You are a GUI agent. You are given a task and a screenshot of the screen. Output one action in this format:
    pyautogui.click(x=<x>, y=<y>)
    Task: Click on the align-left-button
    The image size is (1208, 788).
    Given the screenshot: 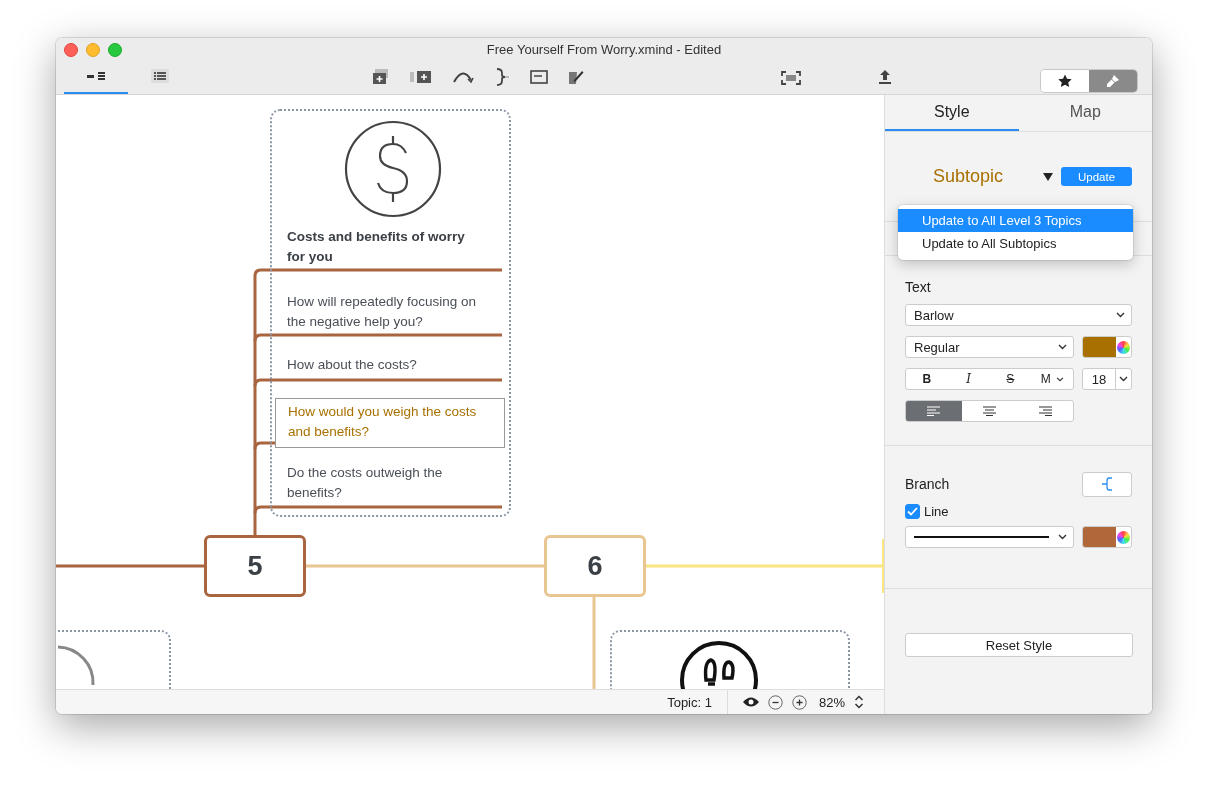 What is the action you would take?
    pyautogui.click(x=934, y=411)
    